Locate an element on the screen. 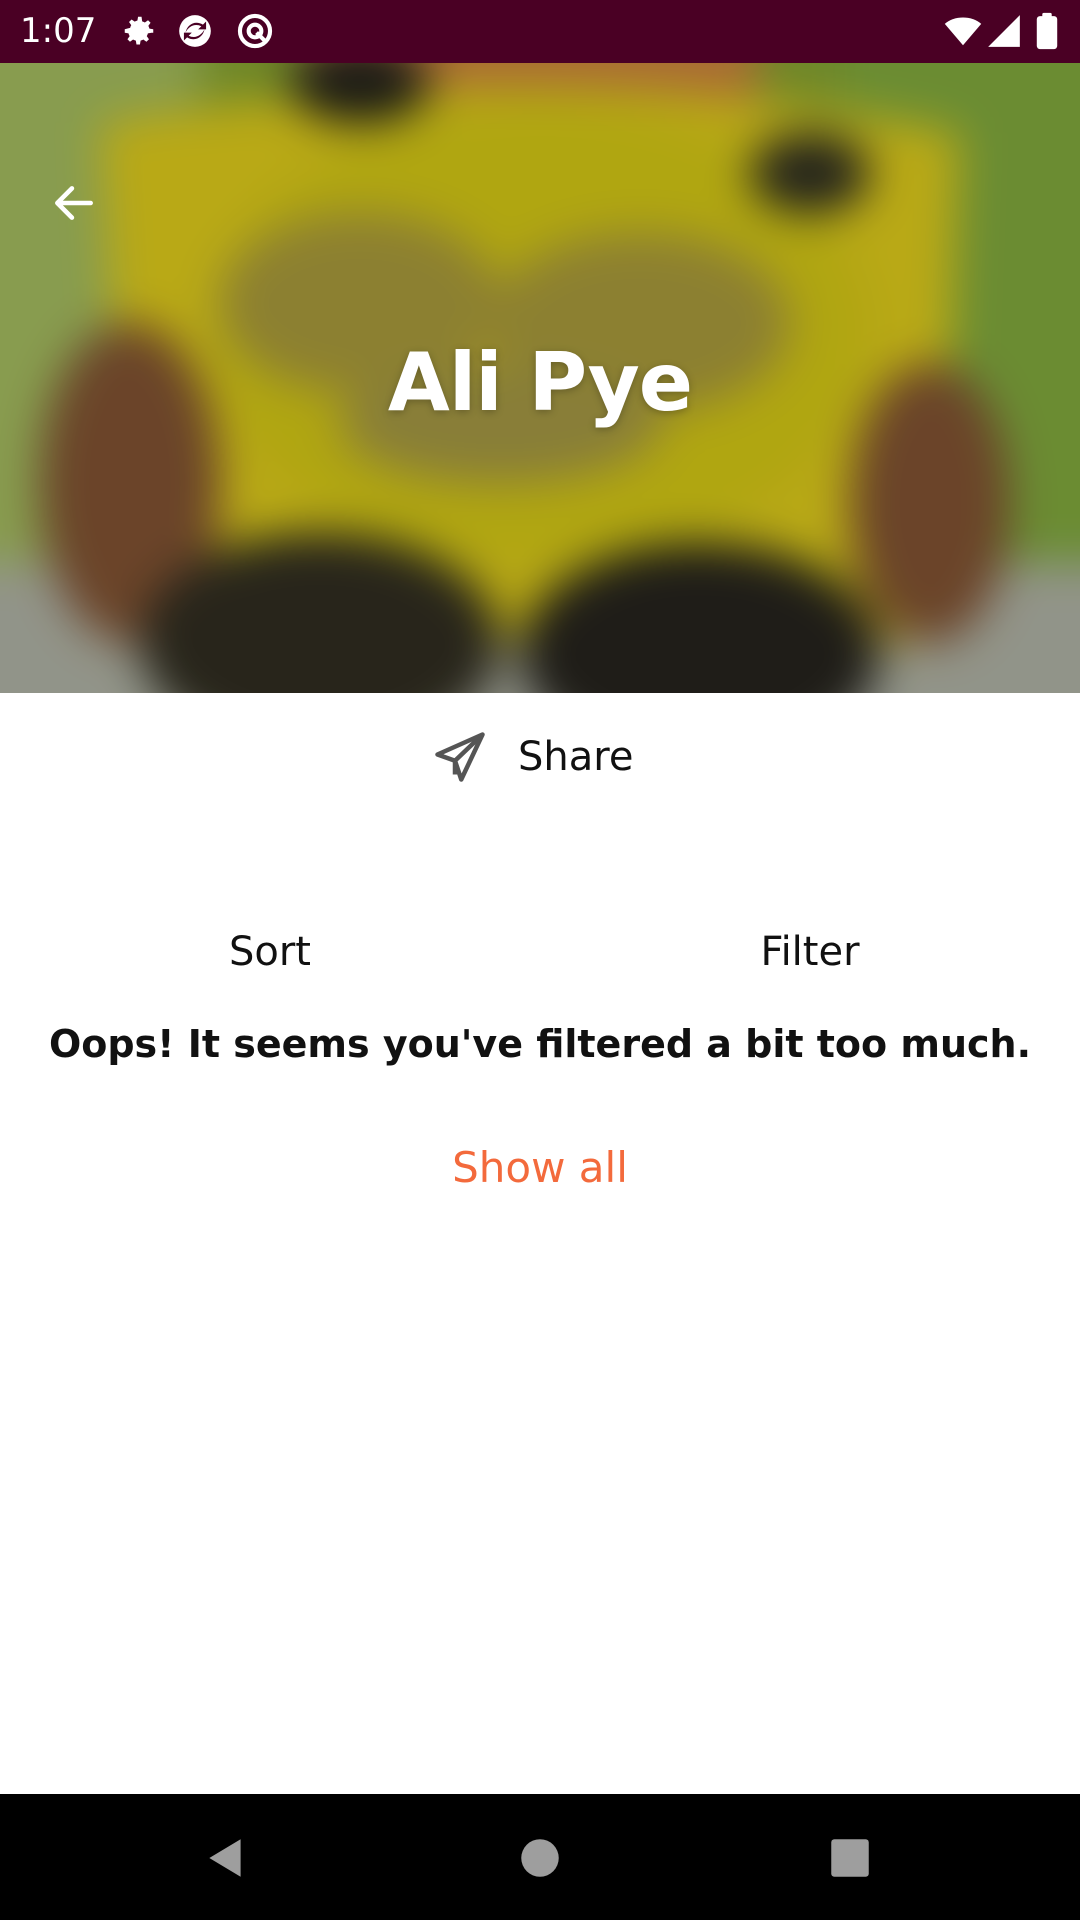  home-circle-icon is located at coordinates (540, 1858).